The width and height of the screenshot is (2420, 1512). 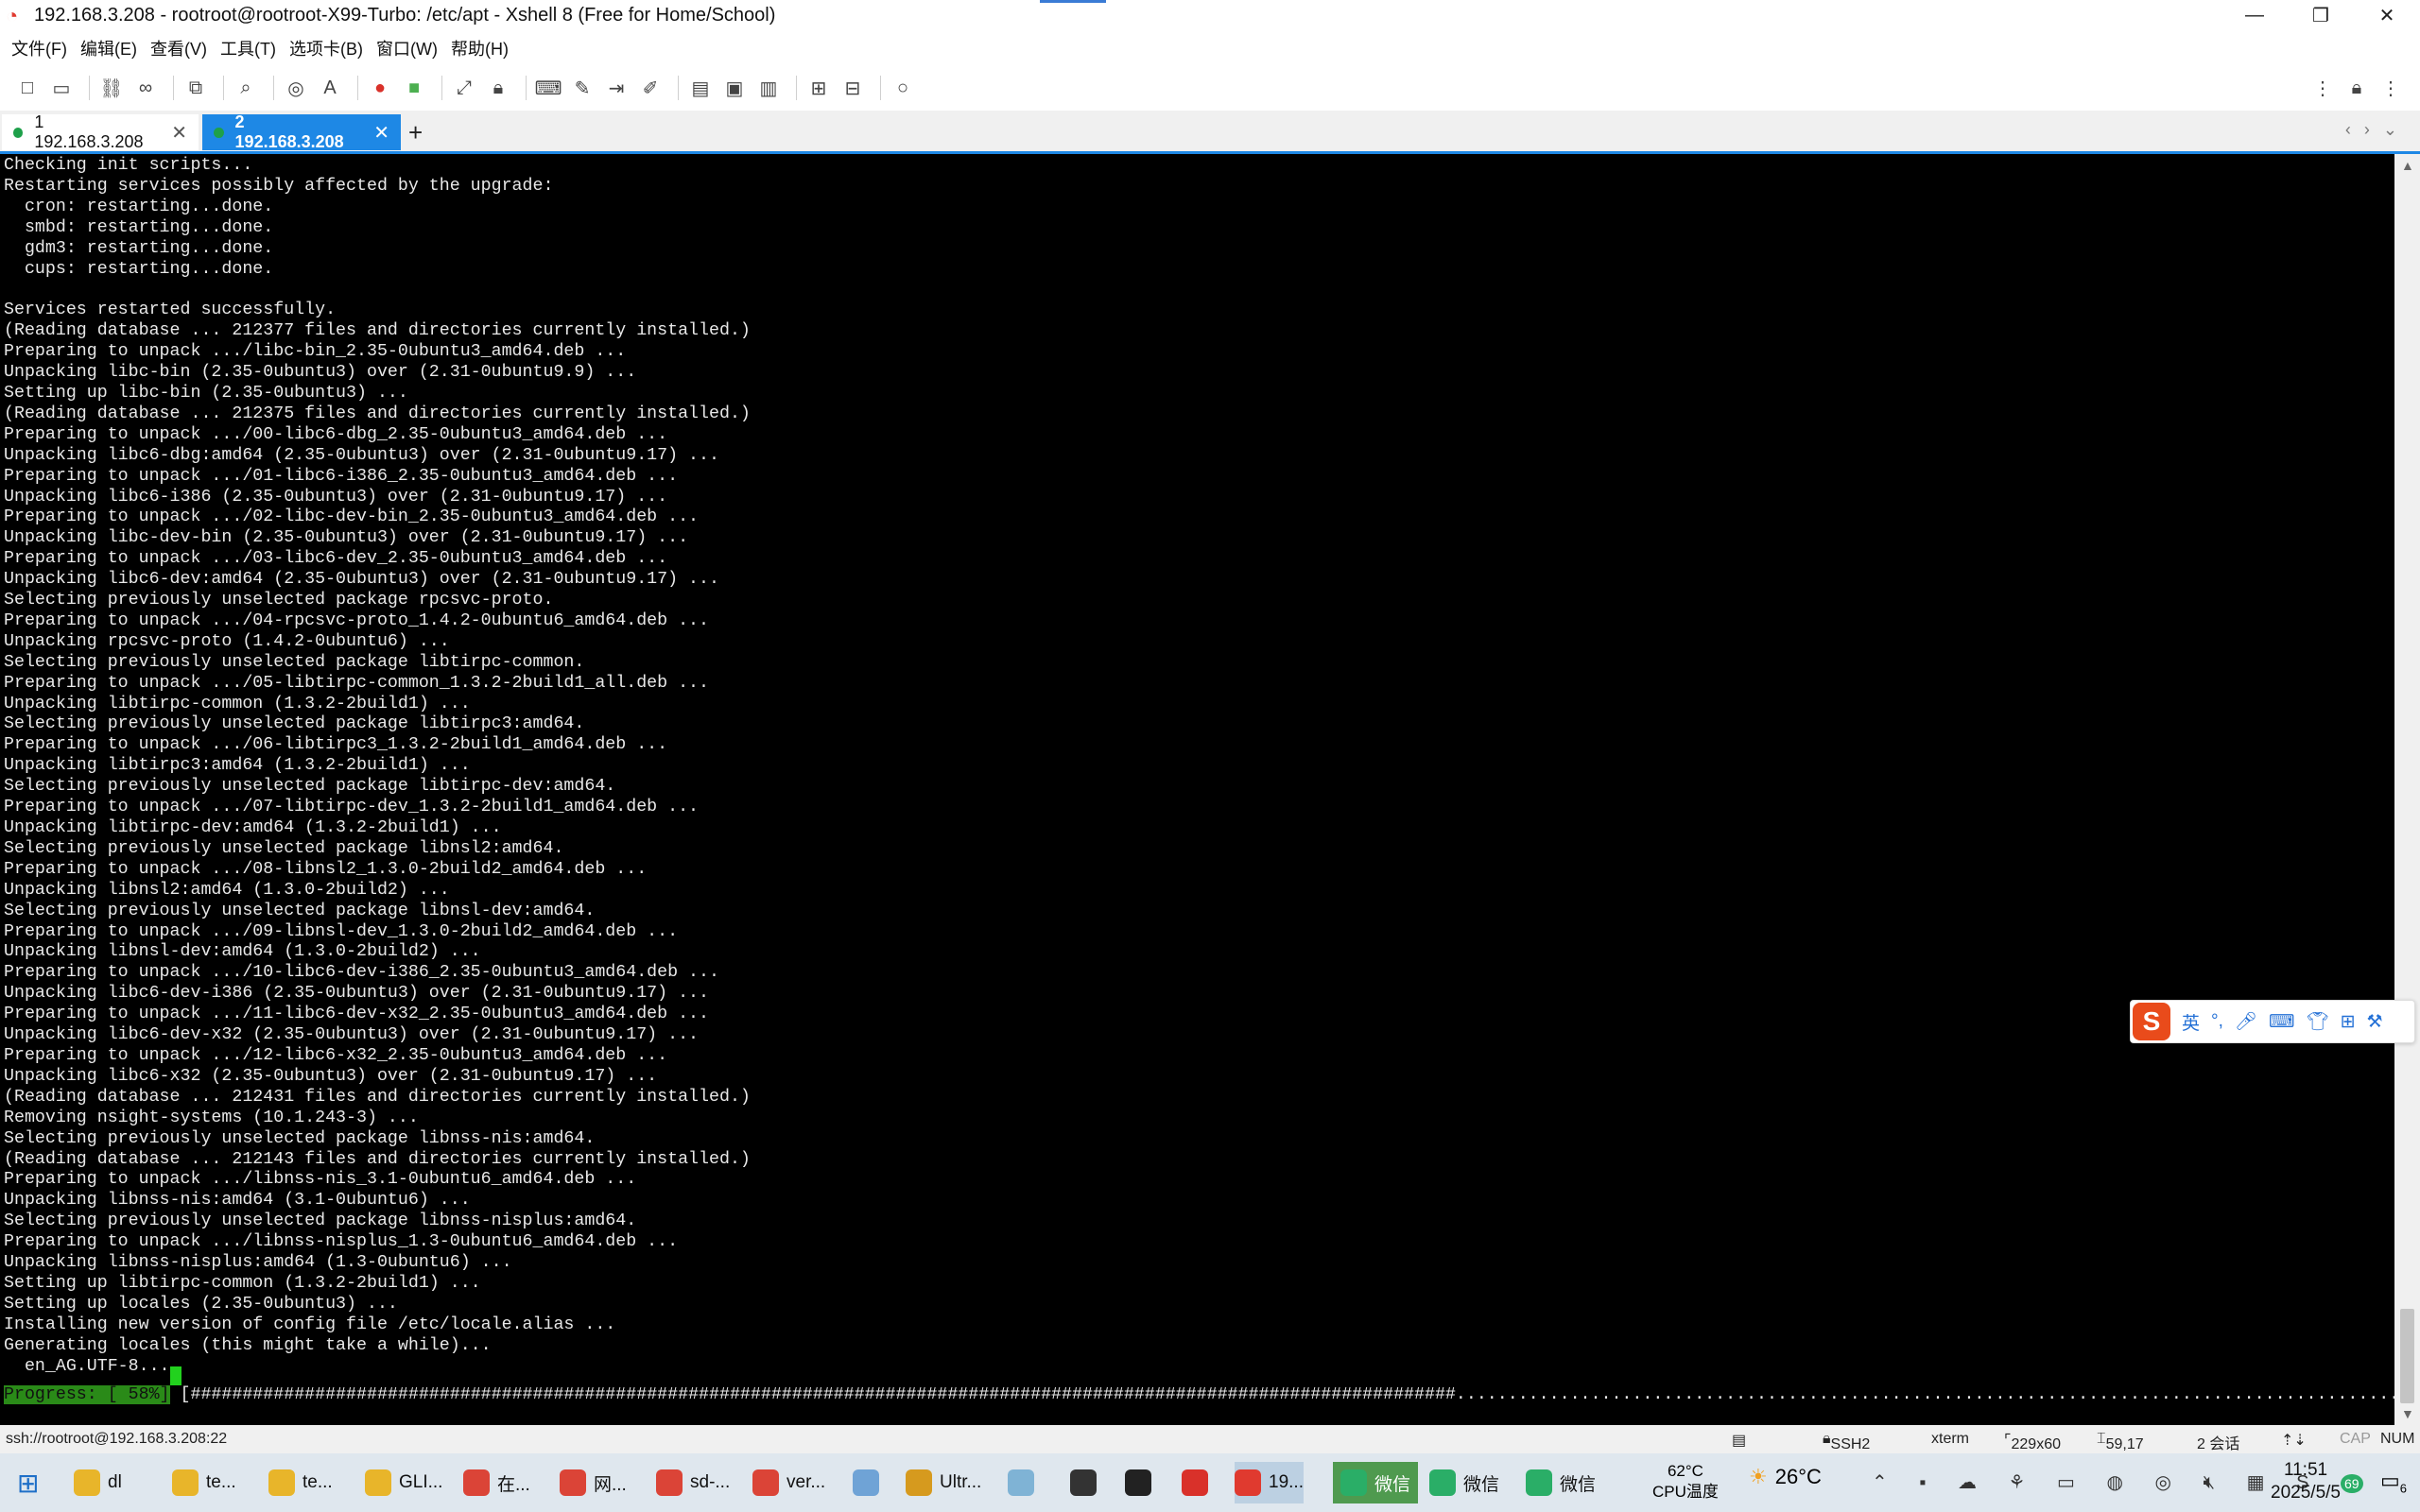 I want to click on taskbar-item-label: 微信, so click(x=1392, y=1484).